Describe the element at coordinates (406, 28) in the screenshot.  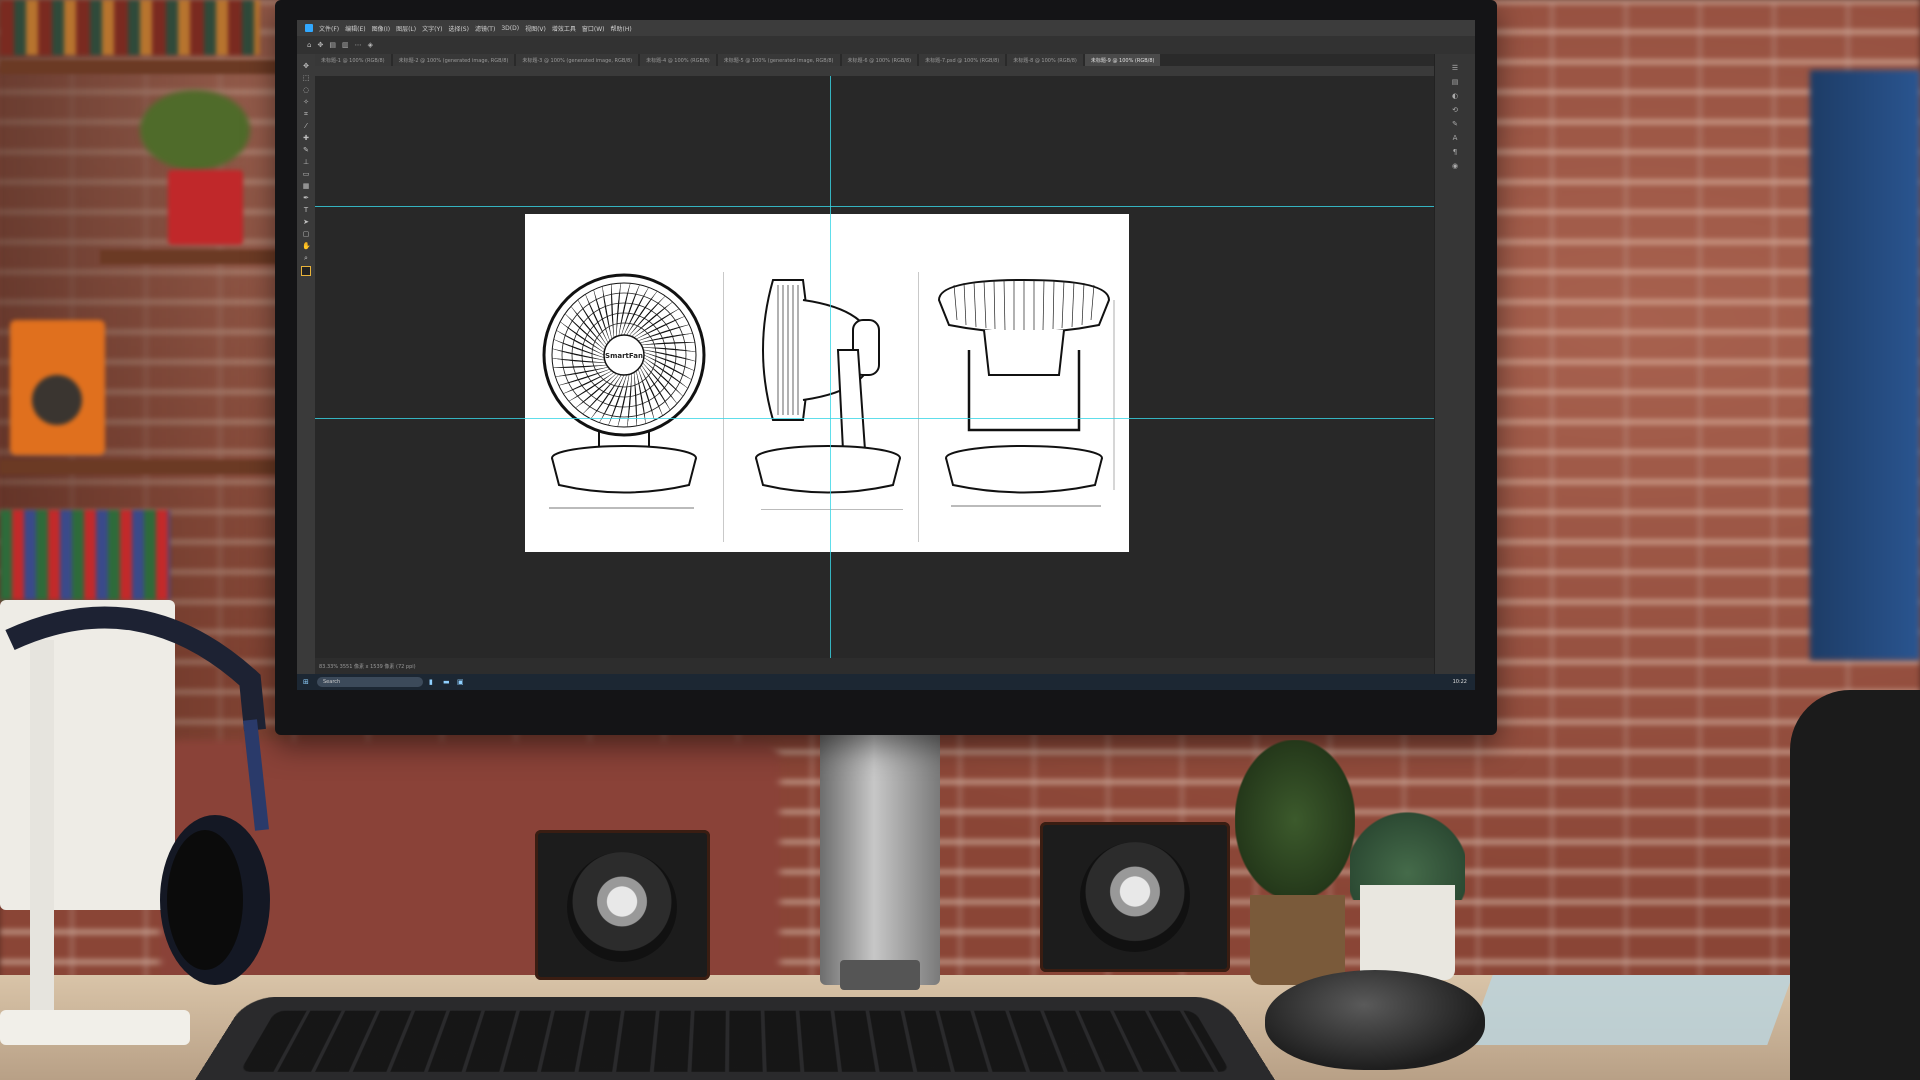
I see `menu-item: 图层(L)` at that location.